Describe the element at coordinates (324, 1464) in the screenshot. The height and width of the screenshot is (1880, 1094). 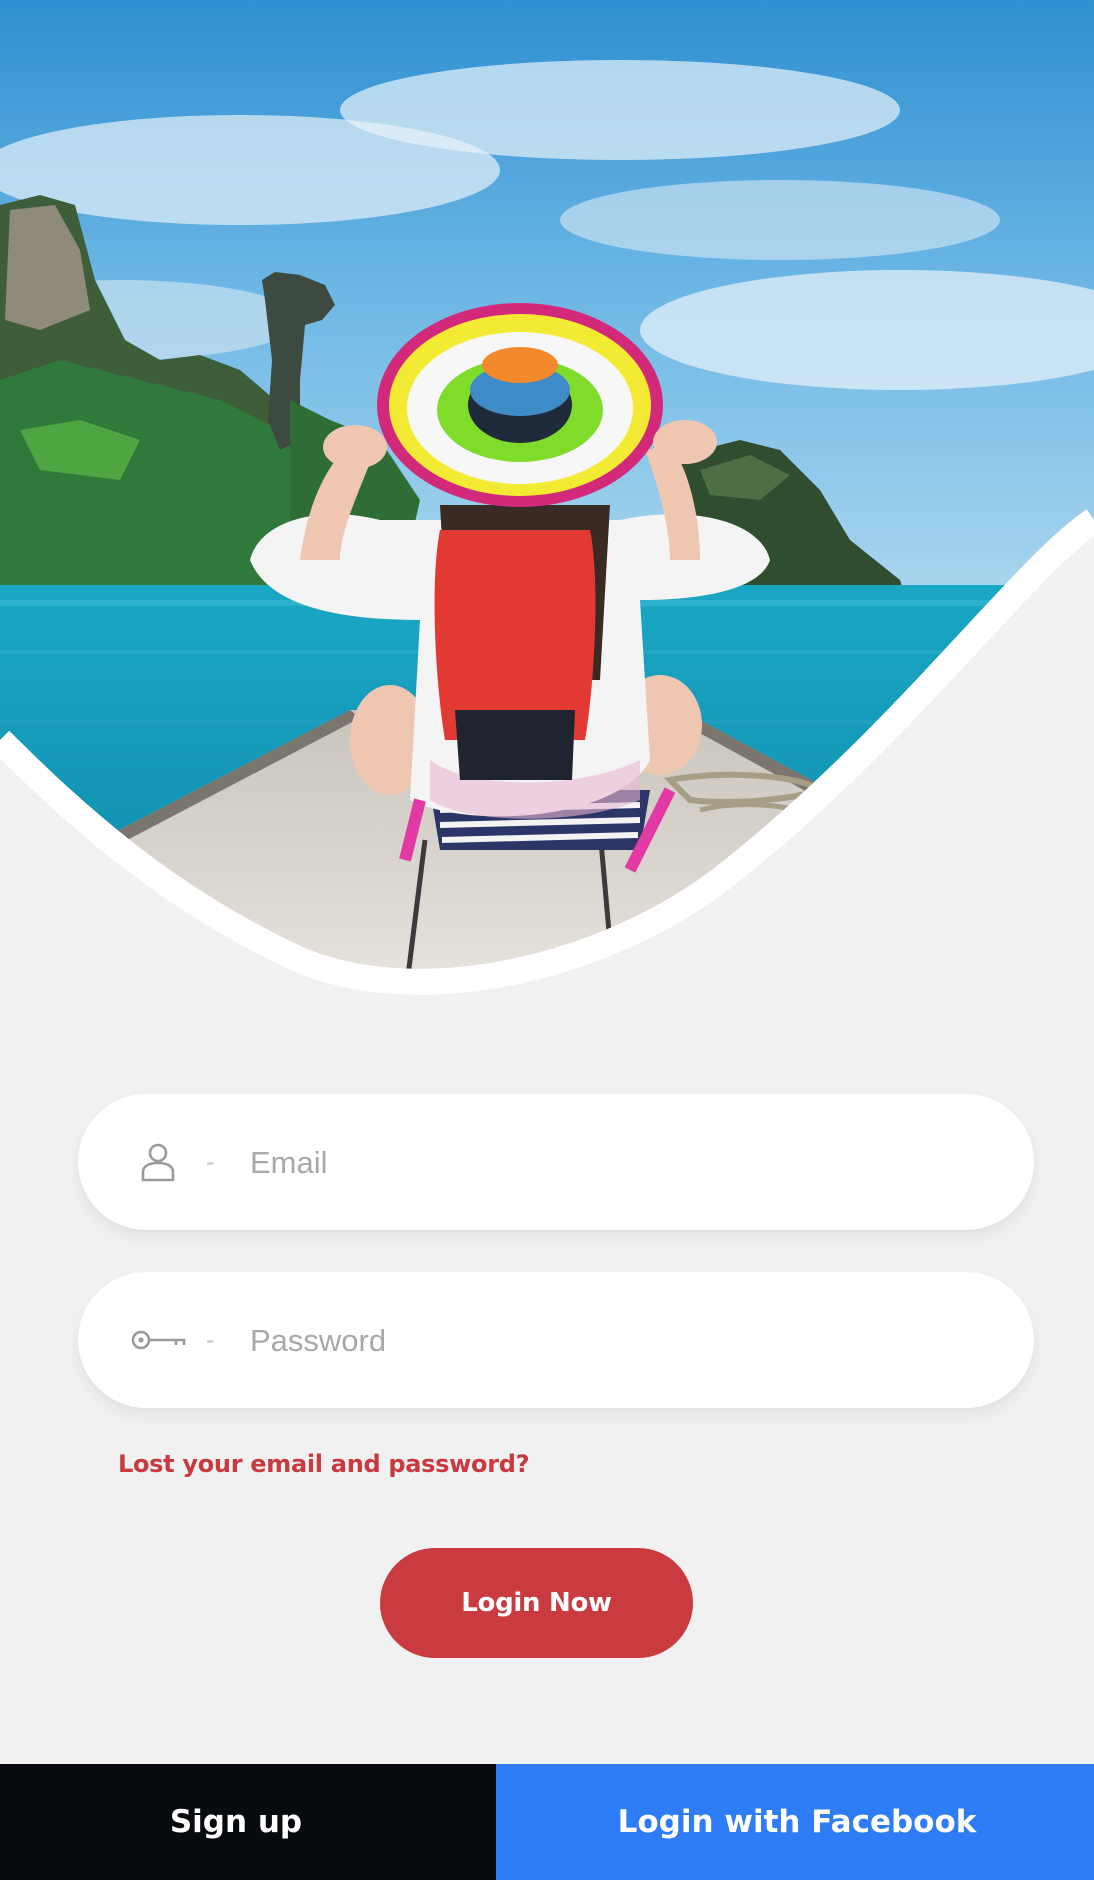
I see `lost-credentials-link: Lost your email and password?` at that location.